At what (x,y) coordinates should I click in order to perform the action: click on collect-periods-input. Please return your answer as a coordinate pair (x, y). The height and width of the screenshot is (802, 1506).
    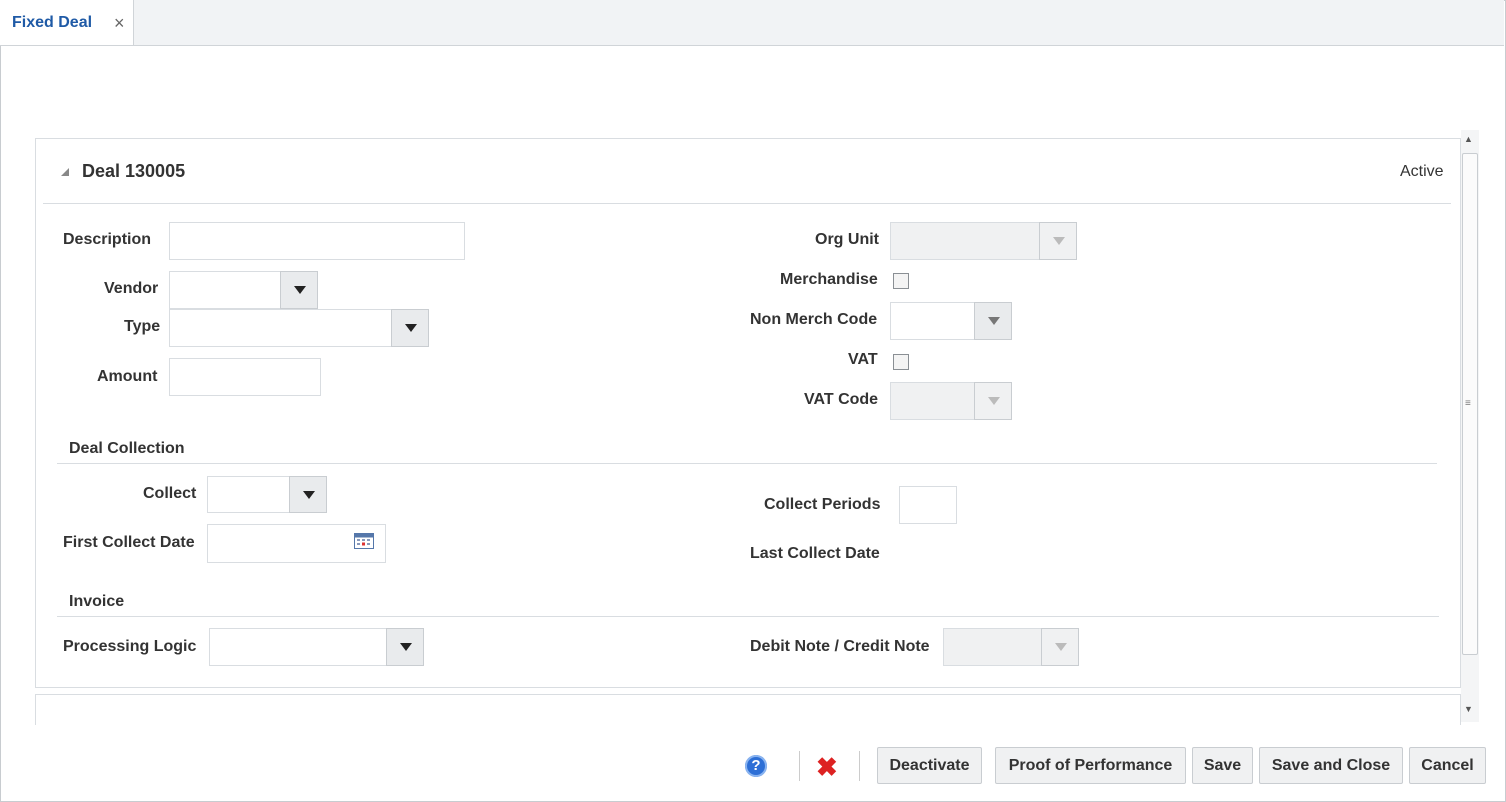
    Looking at the image, I should click on (928, 505).